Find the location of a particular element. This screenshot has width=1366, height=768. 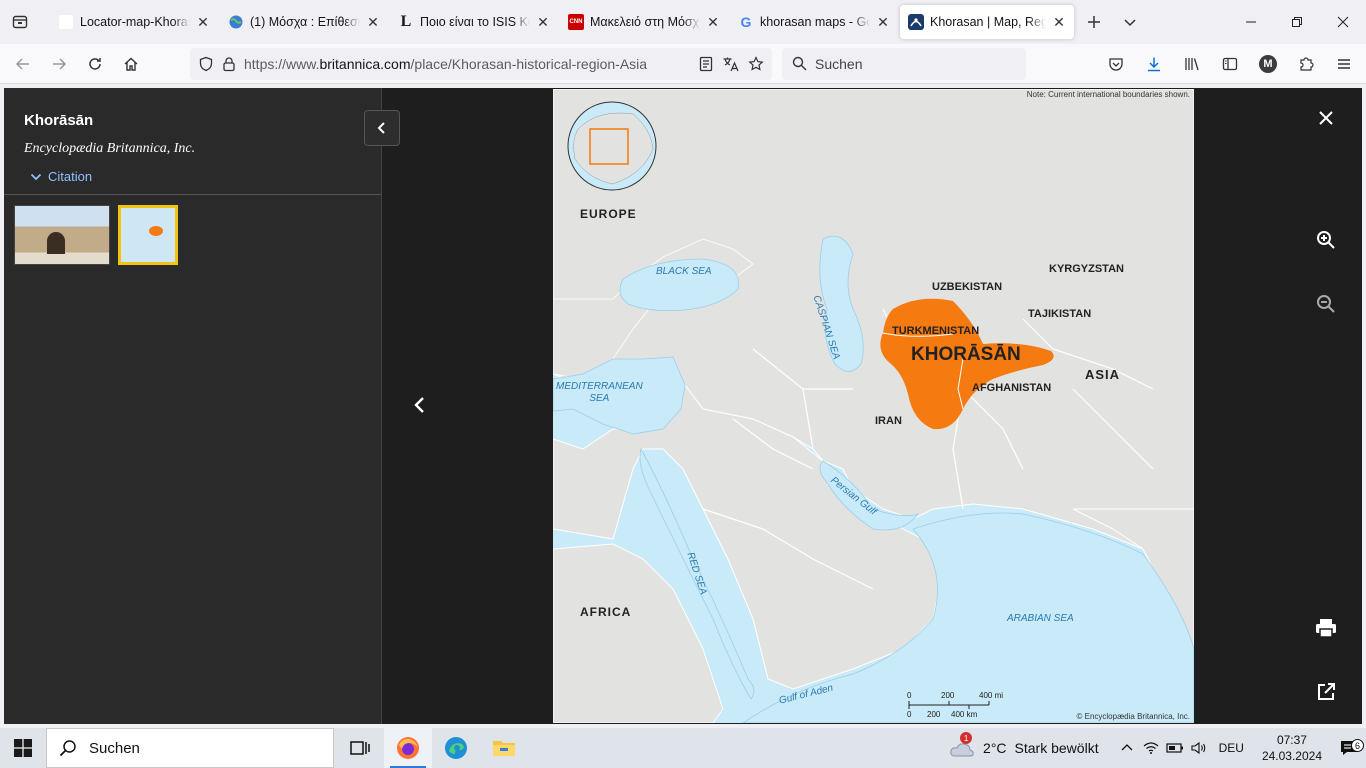

notification-center-button: 6 is located at coordinates (1349, 748).